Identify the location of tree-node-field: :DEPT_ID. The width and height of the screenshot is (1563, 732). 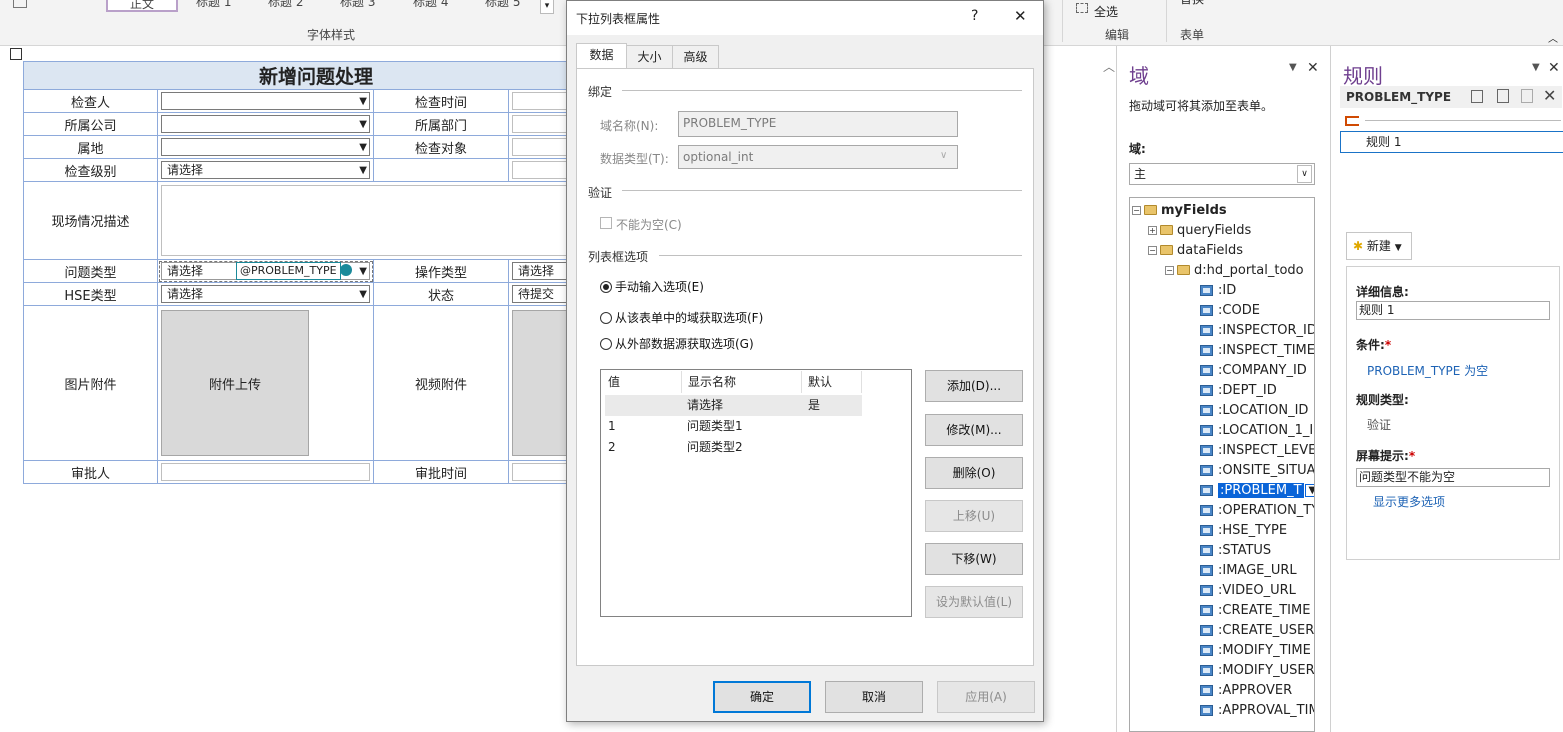
(1238, 390).